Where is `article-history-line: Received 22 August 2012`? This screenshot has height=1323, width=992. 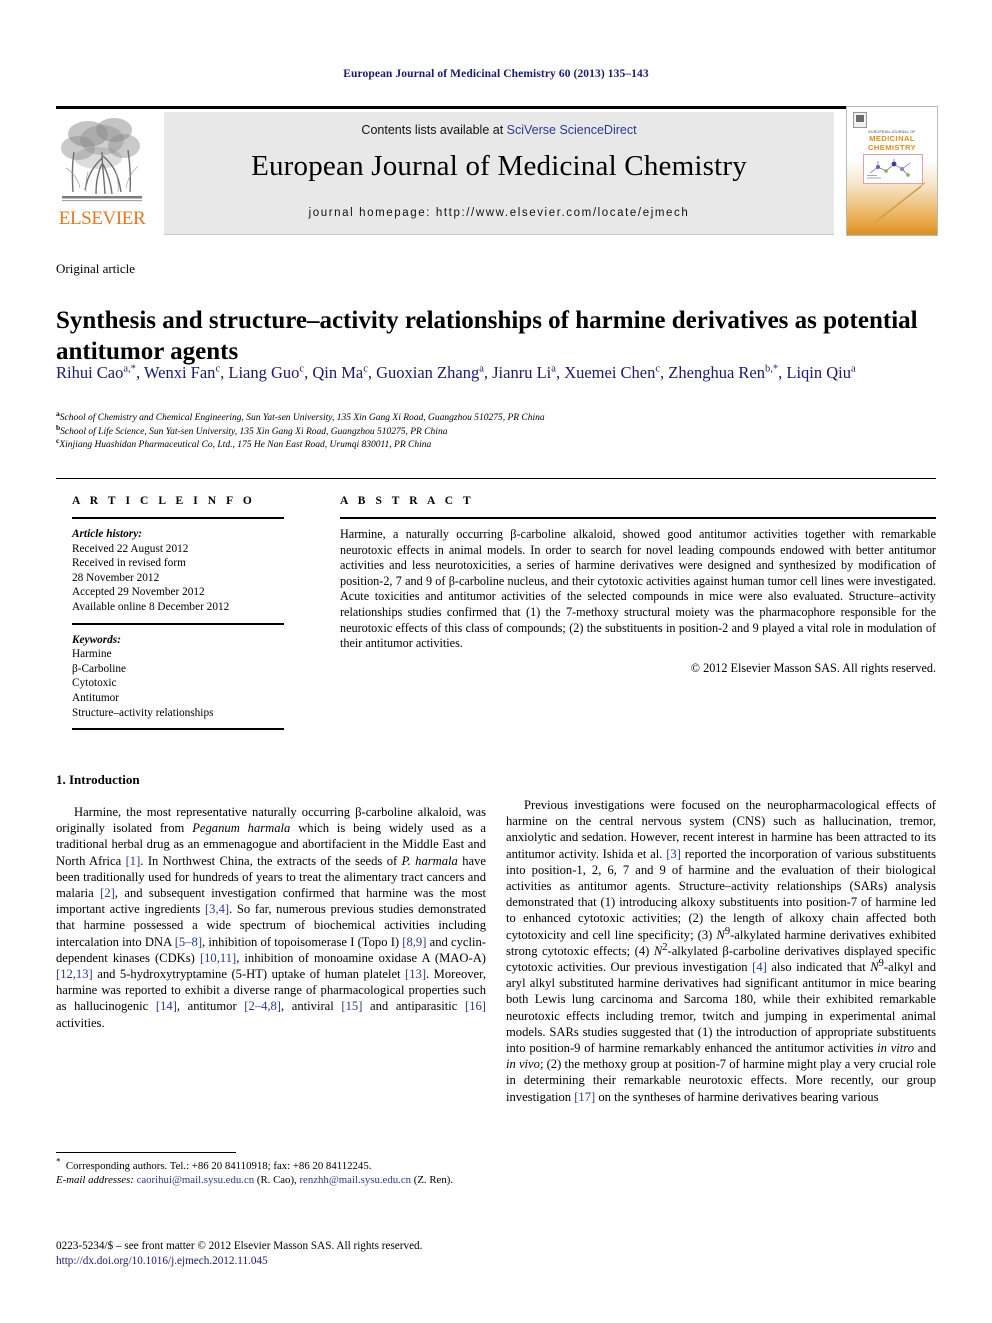 article-history-line: Received 22 August 2012 is located at coordinates (130, 548).